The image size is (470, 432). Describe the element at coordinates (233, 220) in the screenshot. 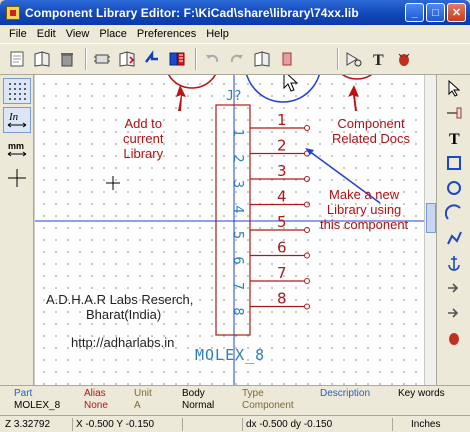

I see `component-body` at that location.